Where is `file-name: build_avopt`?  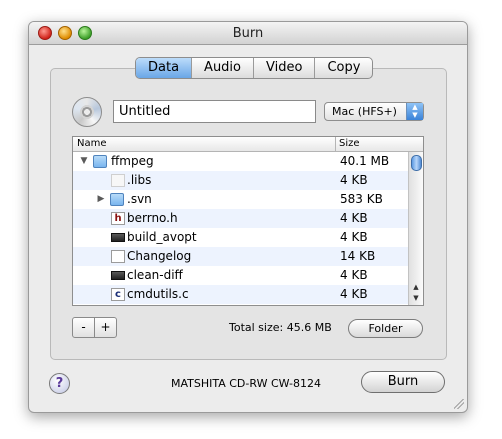 file-name: build_avopt is located at coordinates (162, 237).